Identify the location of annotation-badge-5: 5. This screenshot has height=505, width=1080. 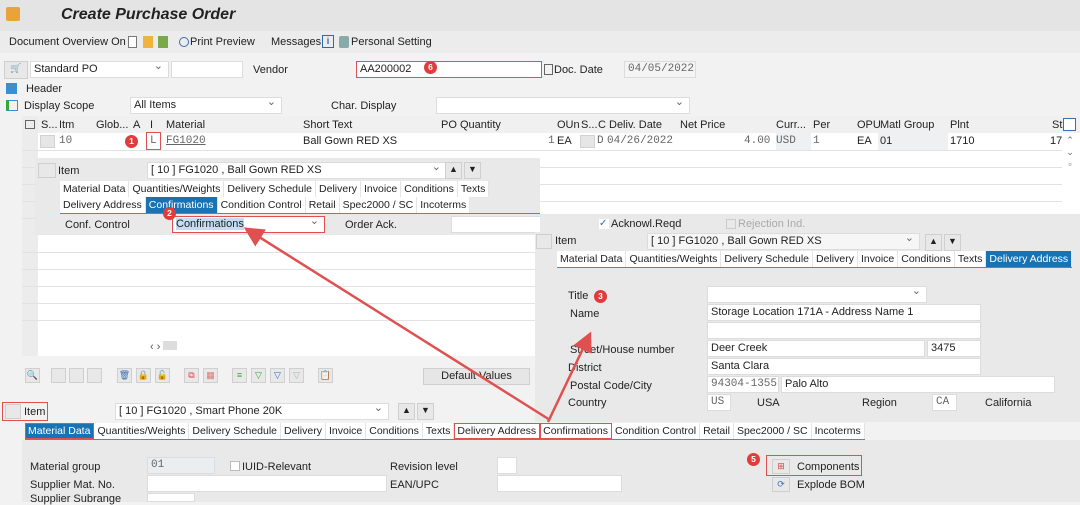
(753, 459).